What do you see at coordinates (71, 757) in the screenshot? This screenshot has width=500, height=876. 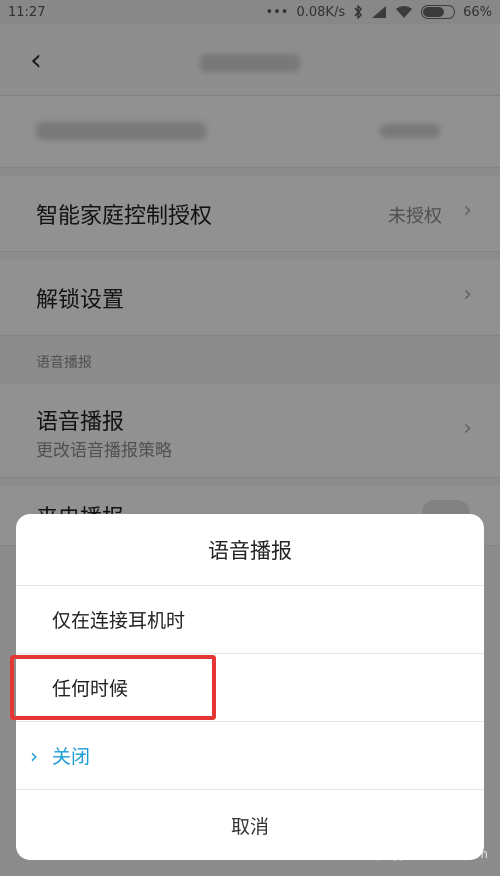 I see `option-label: 关闭` at bounding box center [71, 757].